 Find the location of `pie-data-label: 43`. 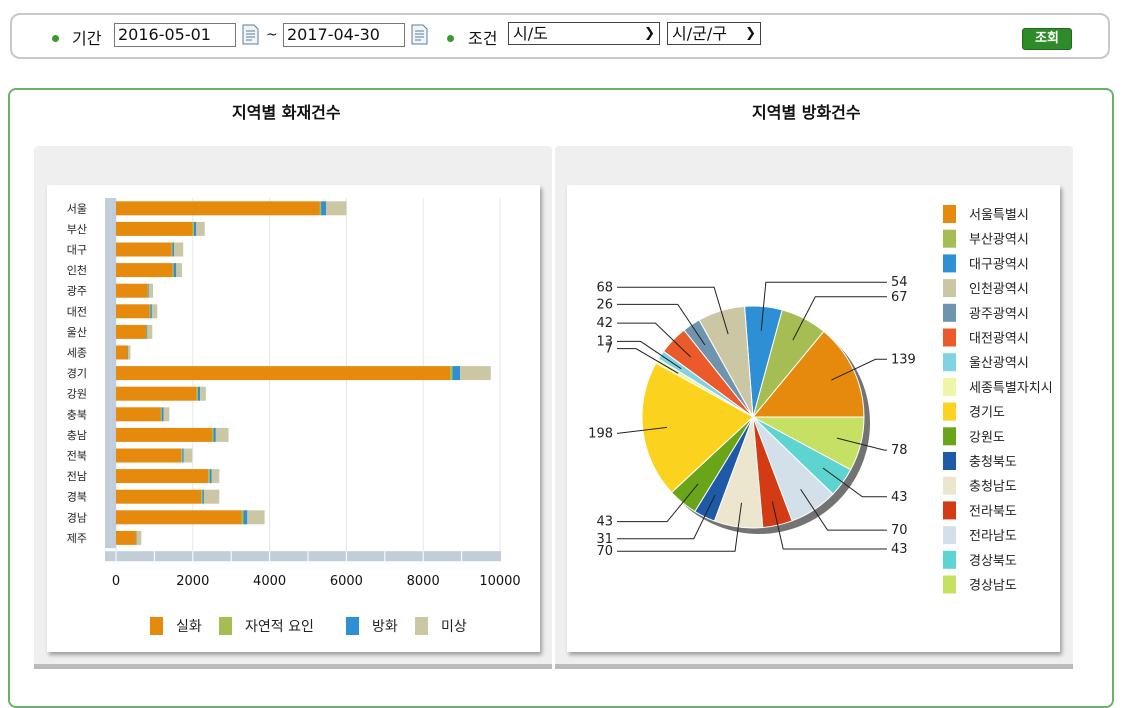

pie-data-label: 43 is located at coordinates (899, 549).